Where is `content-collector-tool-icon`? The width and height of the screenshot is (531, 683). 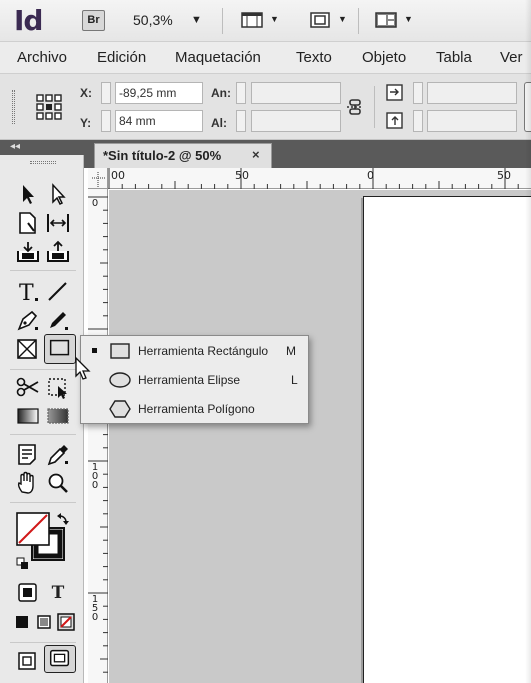
content-collector-tool-icon is located at coordinates (28, 252).